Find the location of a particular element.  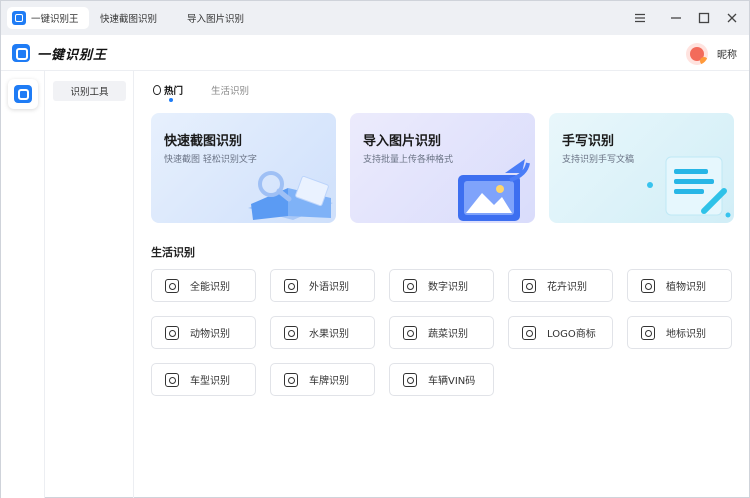

close-icon is located at coordinates (732, 18).